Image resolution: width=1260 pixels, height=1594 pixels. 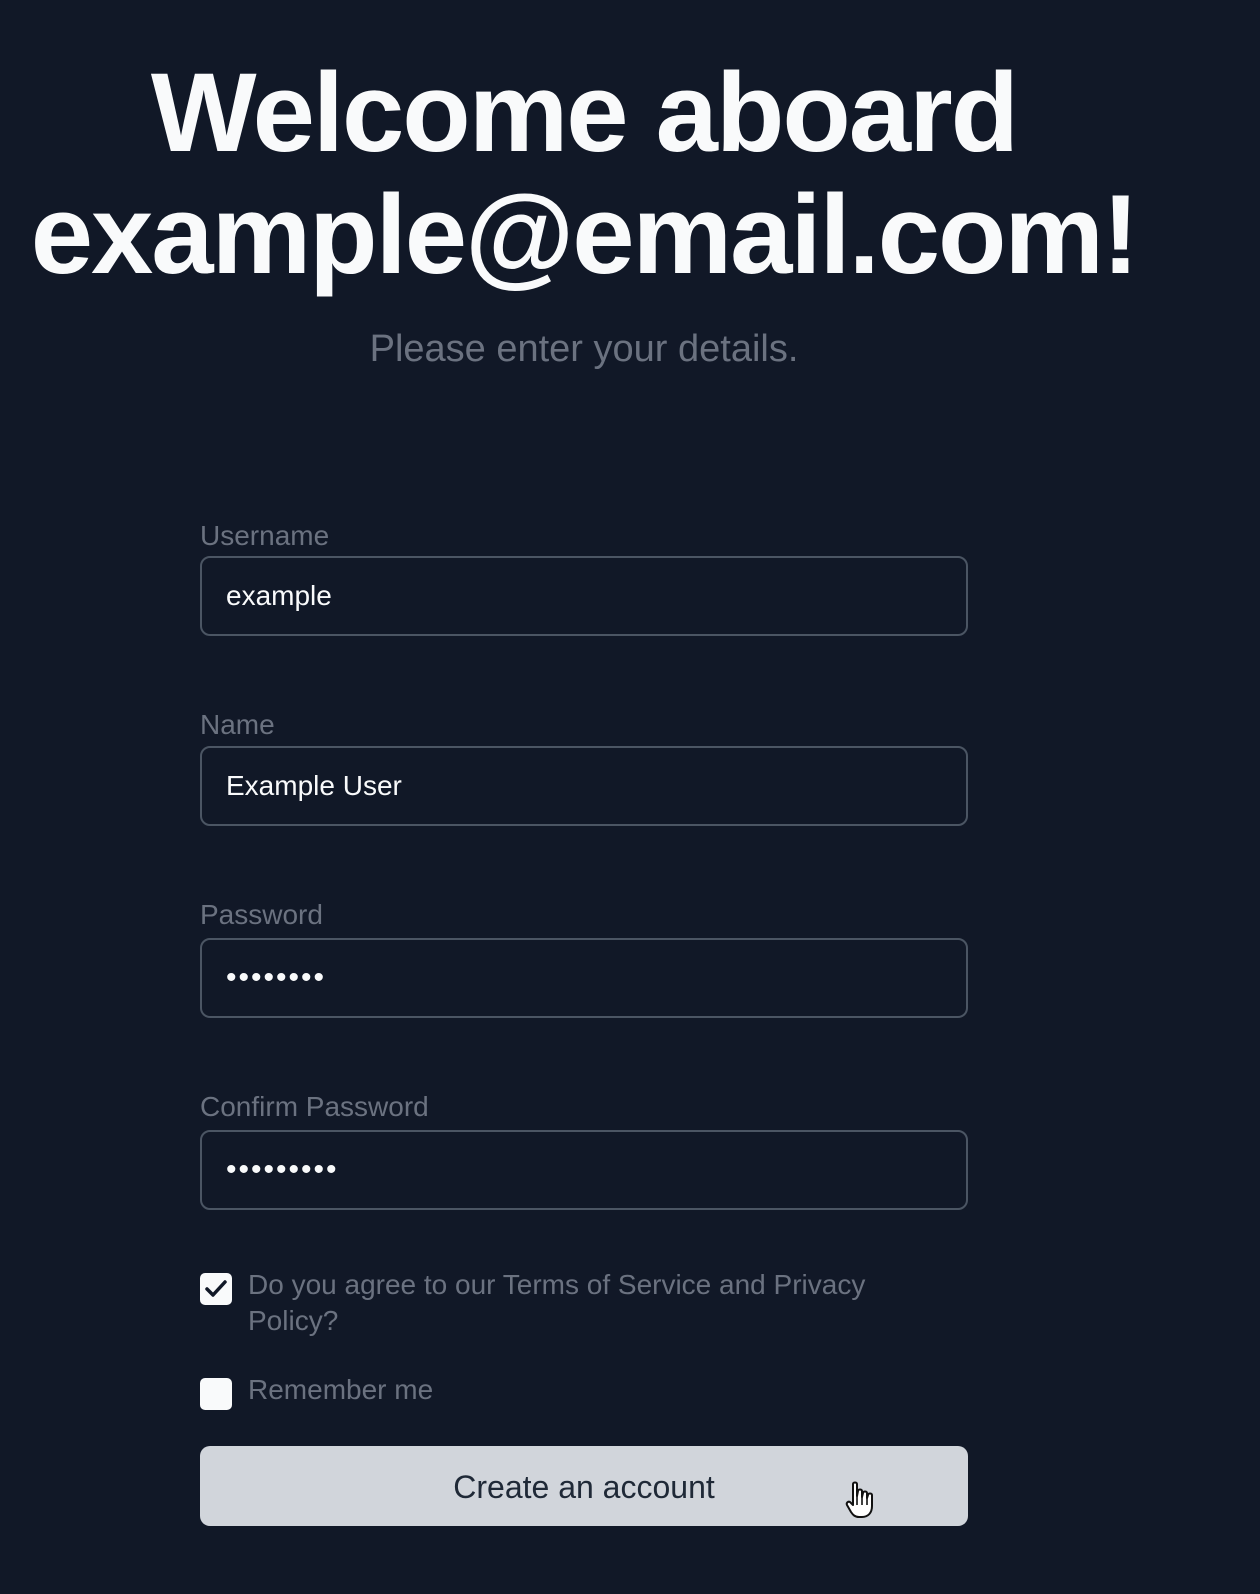 What do you see at coordinates (584, 1170) in the screenshot?
I see `confirm-password-input` at bounding box center [584, 1170].